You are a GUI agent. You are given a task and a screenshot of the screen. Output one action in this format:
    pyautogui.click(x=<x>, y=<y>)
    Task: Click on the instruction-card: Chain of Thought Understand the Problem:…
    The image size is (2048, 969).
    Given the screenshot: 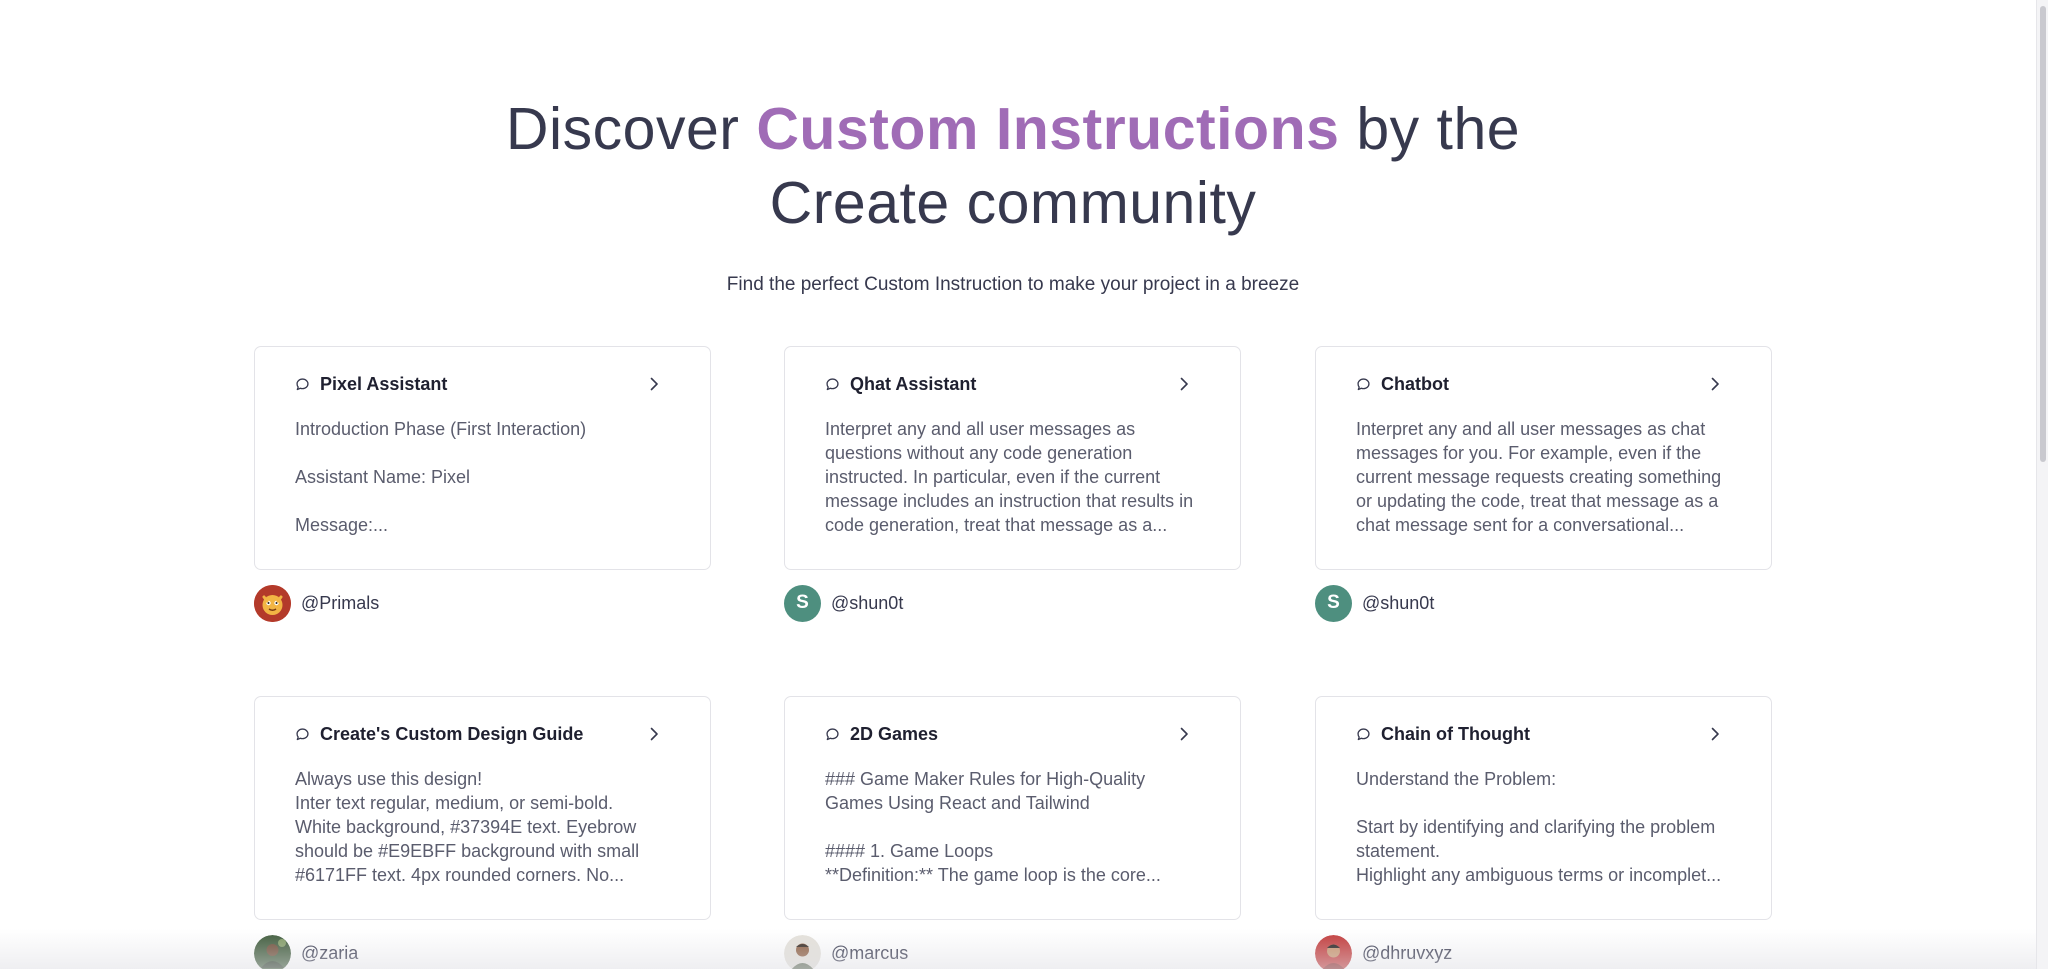 What is the action you would take?
    pyautogui.click(x=1543, y=808)
    